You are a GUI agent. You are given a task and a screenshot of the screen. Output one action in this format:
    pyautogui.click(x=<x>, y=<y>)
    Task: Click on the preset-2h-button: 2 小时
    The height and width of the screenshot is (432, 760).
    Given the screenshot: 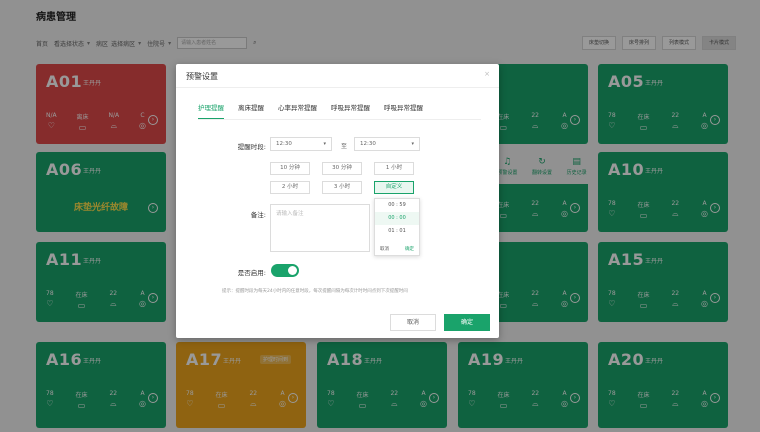 What is the action you would take?
    pyautogui.click(x=290, y=187)
    